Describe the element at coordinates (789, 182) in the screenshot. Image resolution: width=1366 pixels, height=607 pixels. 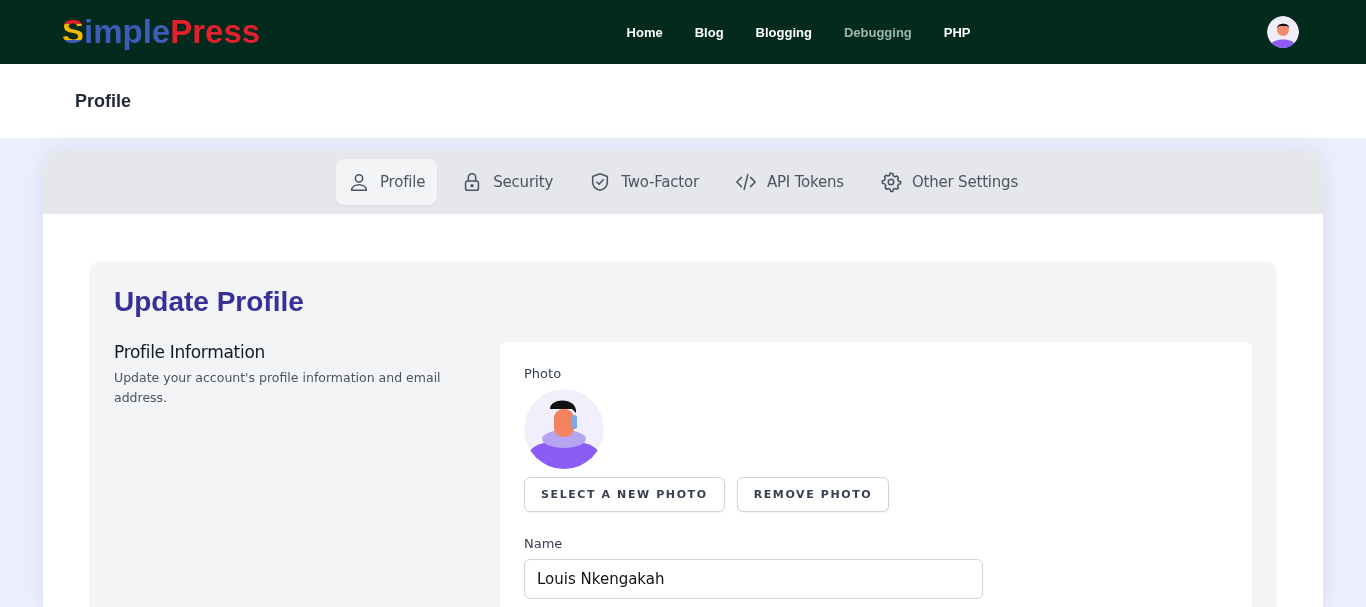
I see `tab: API Tokens` at that location.